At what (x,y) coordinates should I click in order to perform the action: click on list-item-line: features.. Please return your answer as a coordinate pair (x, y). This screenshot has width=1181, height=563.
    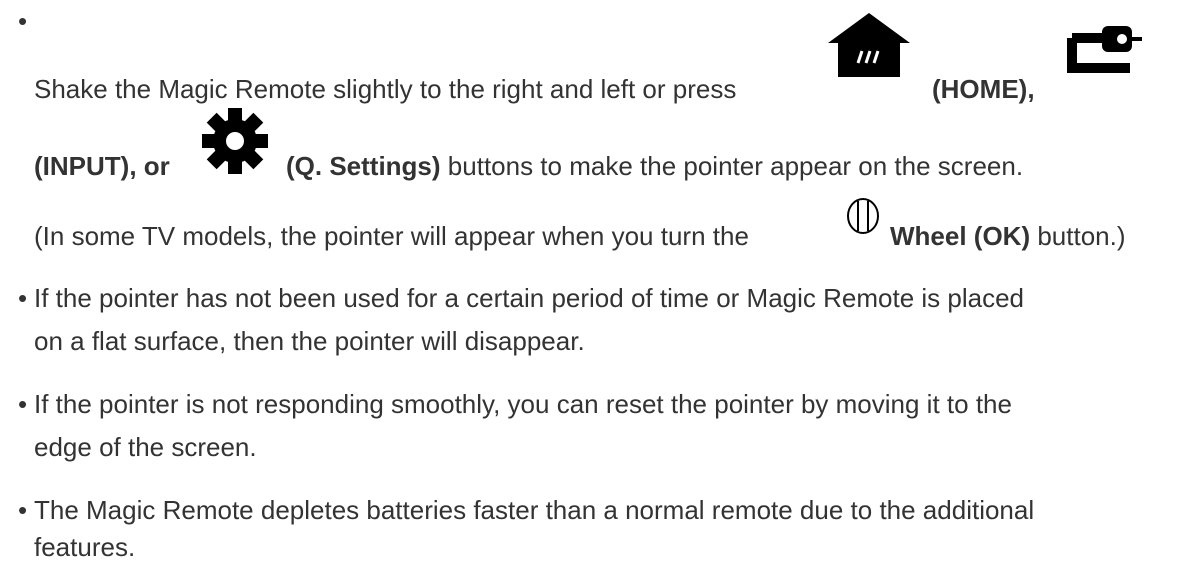
    Looking at the image, I should click on (85, 547).